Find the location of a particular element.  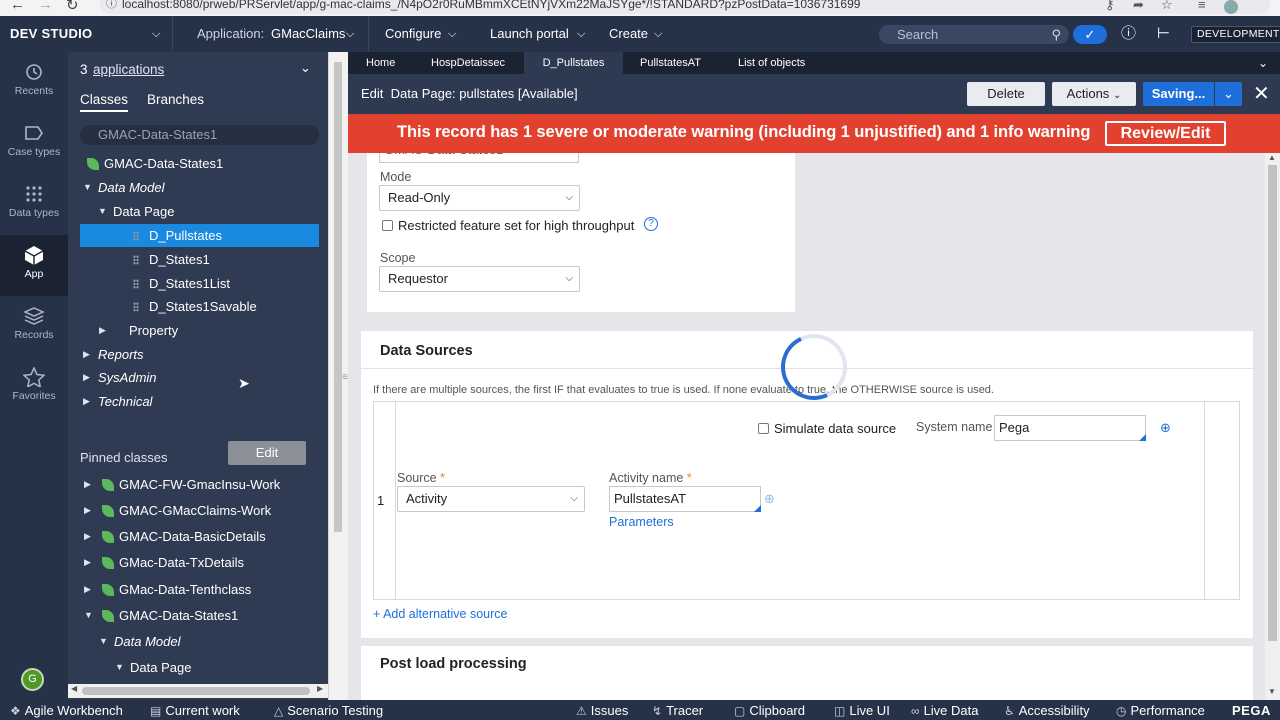

accessibility-button: ♿ Accessibility is located at coordinates (1047, 710).